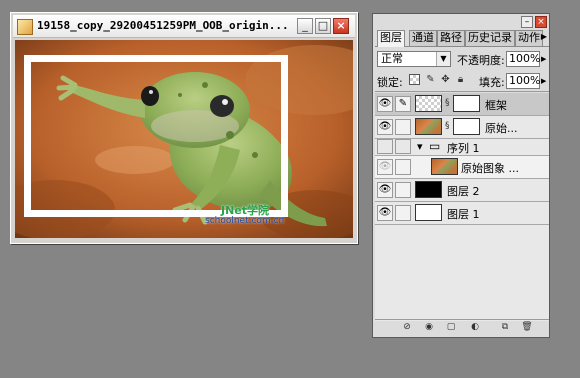 Image resolution: width=580 pixels, height=378 pixels. Describe the element at coordinates (475, 327) in the screenshot. I see `new-set-icon: ◐` at that location.